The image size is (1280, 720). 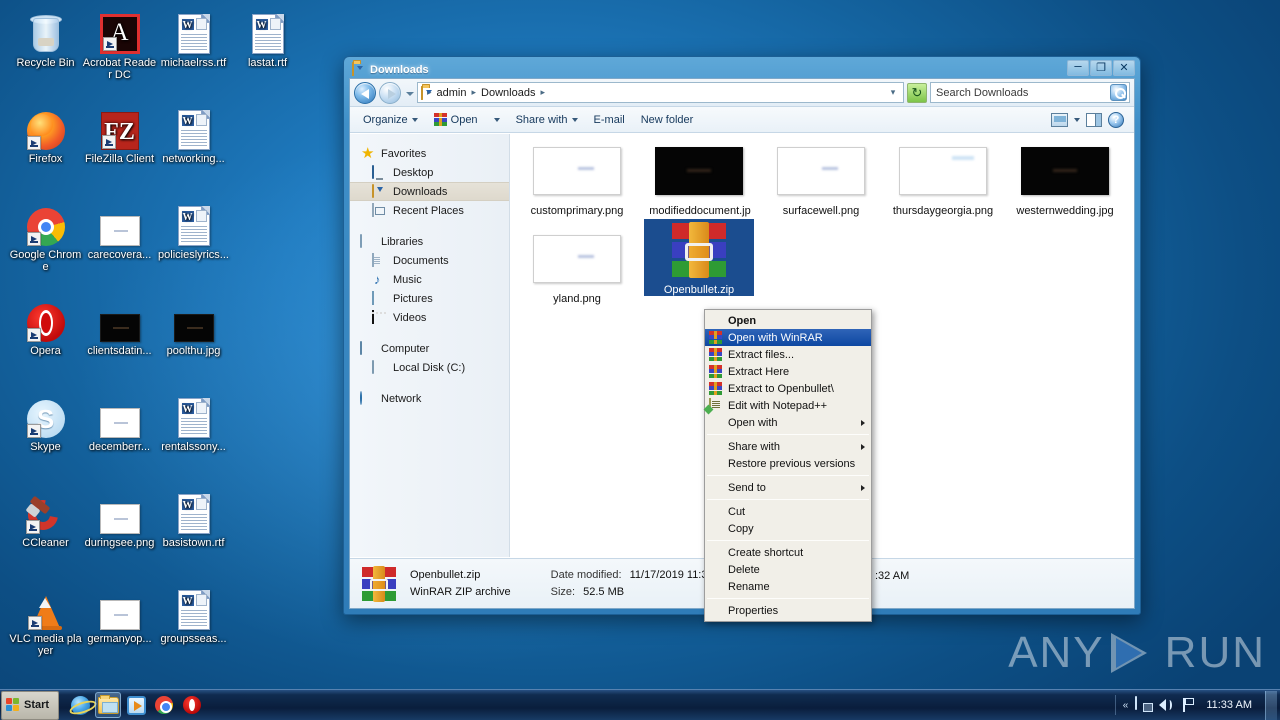 What do you see at coordinates (497, 120) in the screenshot?
I see `open-dropdown-button` at bounding box center [497, 120].